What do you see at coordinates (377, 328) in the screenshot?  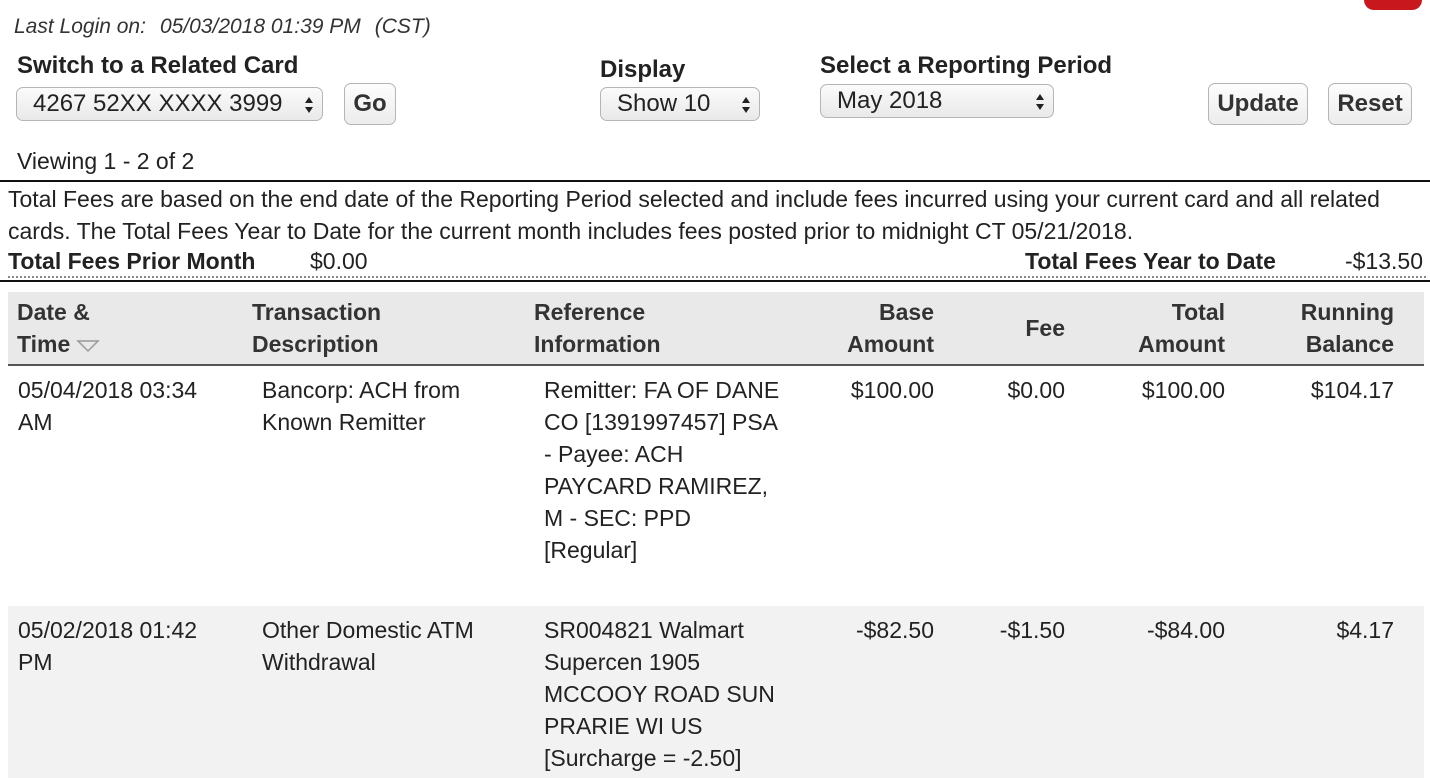 I see `col-description-header: Transaction Description` at bounding box center [377, 328].